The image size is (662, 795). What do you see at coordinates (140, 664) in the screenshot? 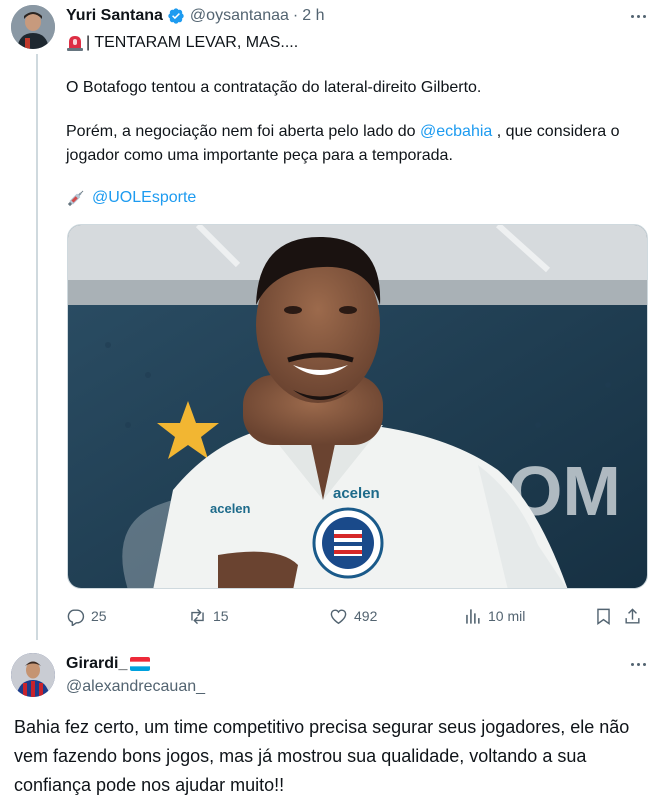
I see `luxembourg-flag-icon` at bounding box center [140, 664].